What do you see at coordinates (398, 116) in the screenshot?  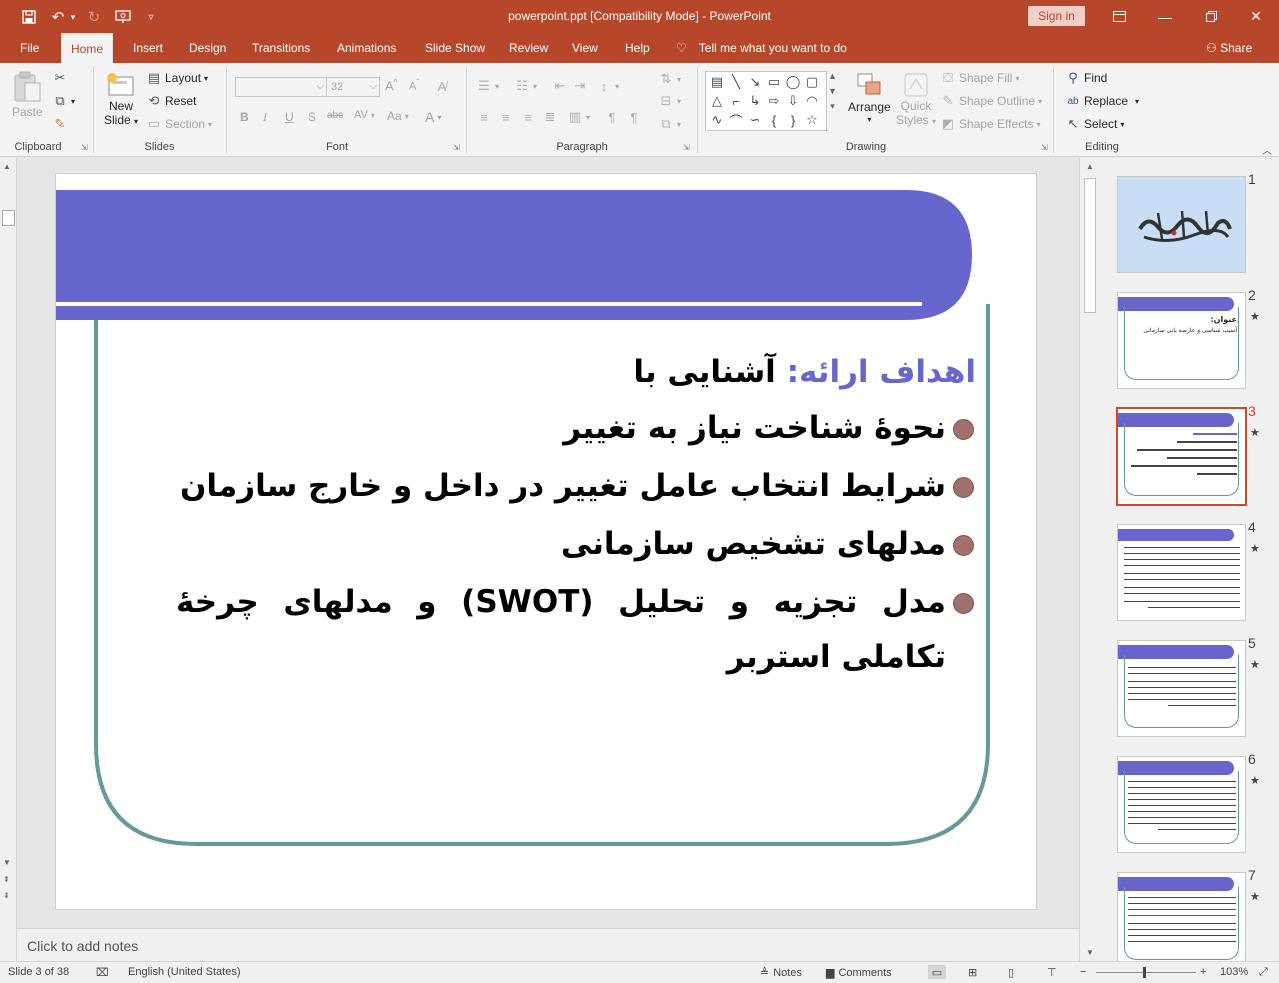 I see `change-case-button: Aa ▾` at bounding box center [398, 116].